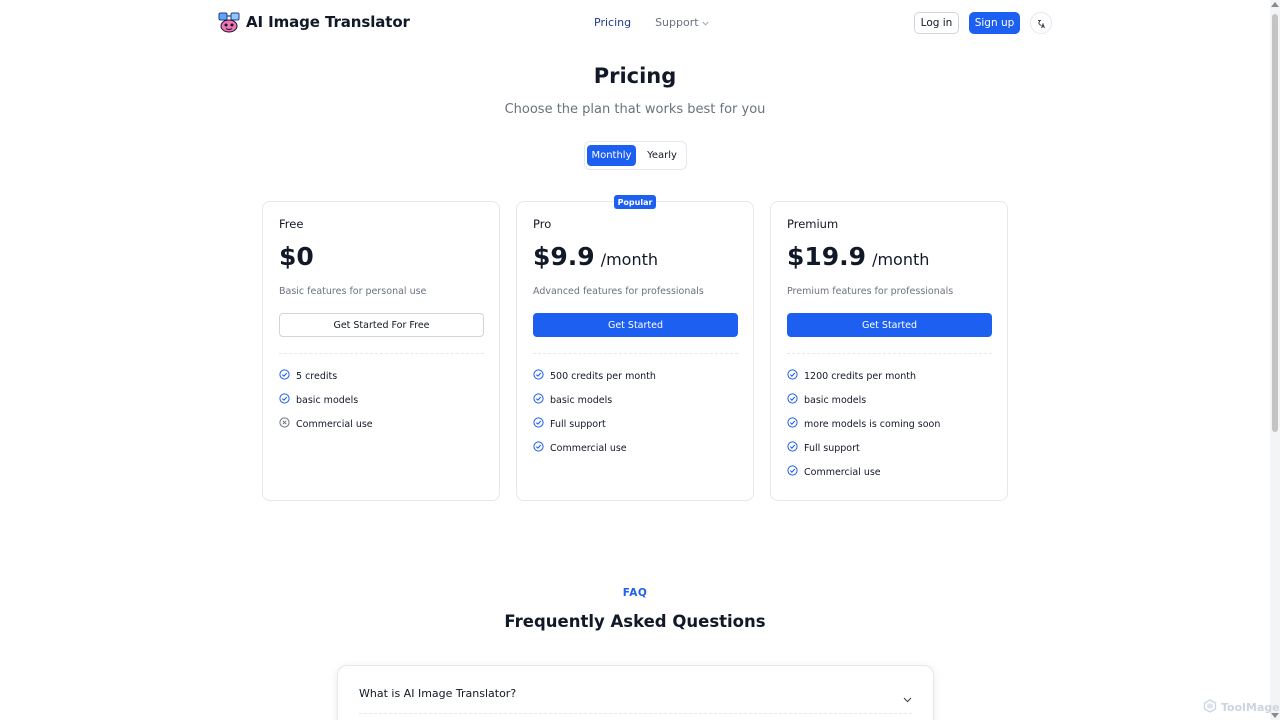 Image resolution: width=1280 pixels, height=720 pixels. Describe the element at coordinates (677, 22) in the screenshot. I see `nav-support-label: Support` at that location.